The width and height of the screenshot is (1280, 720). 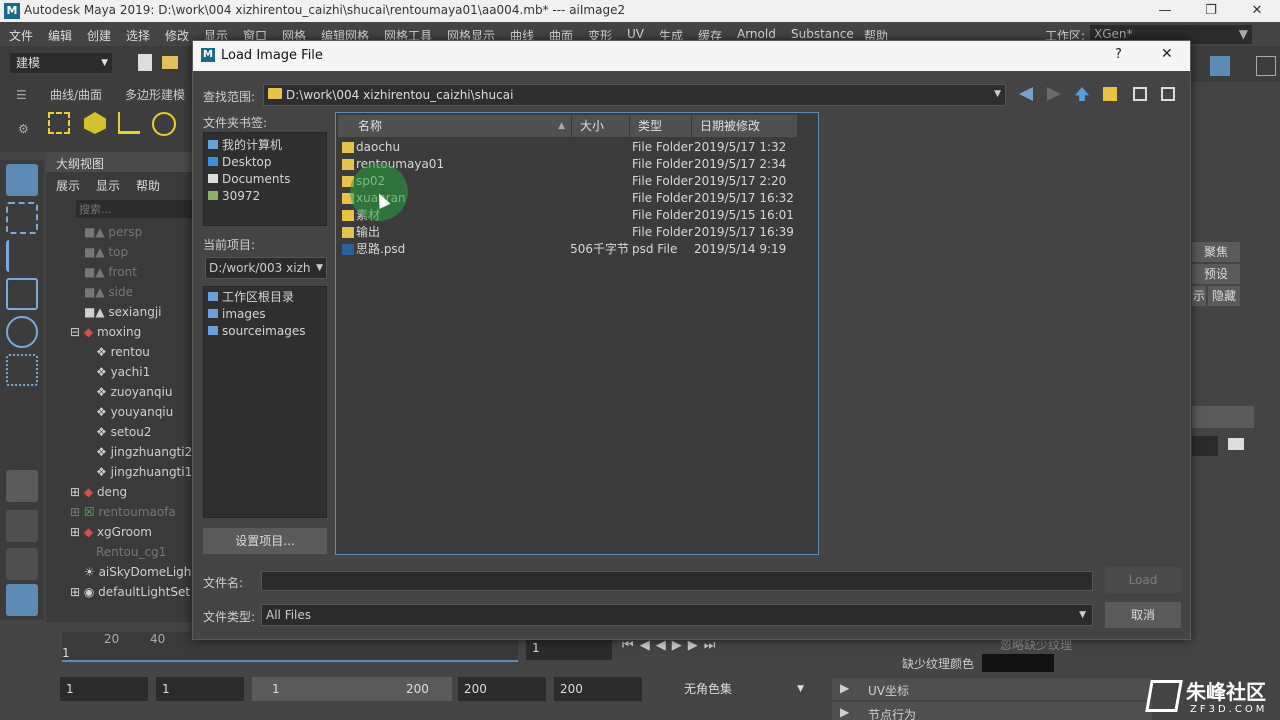 What do you see at coordinates (634, 95) in the screenshot?
I see `lookin-dropdown: D:\work\004 xizhirentou_caizhi\shucai ▼` at bounding box center [634, 95].